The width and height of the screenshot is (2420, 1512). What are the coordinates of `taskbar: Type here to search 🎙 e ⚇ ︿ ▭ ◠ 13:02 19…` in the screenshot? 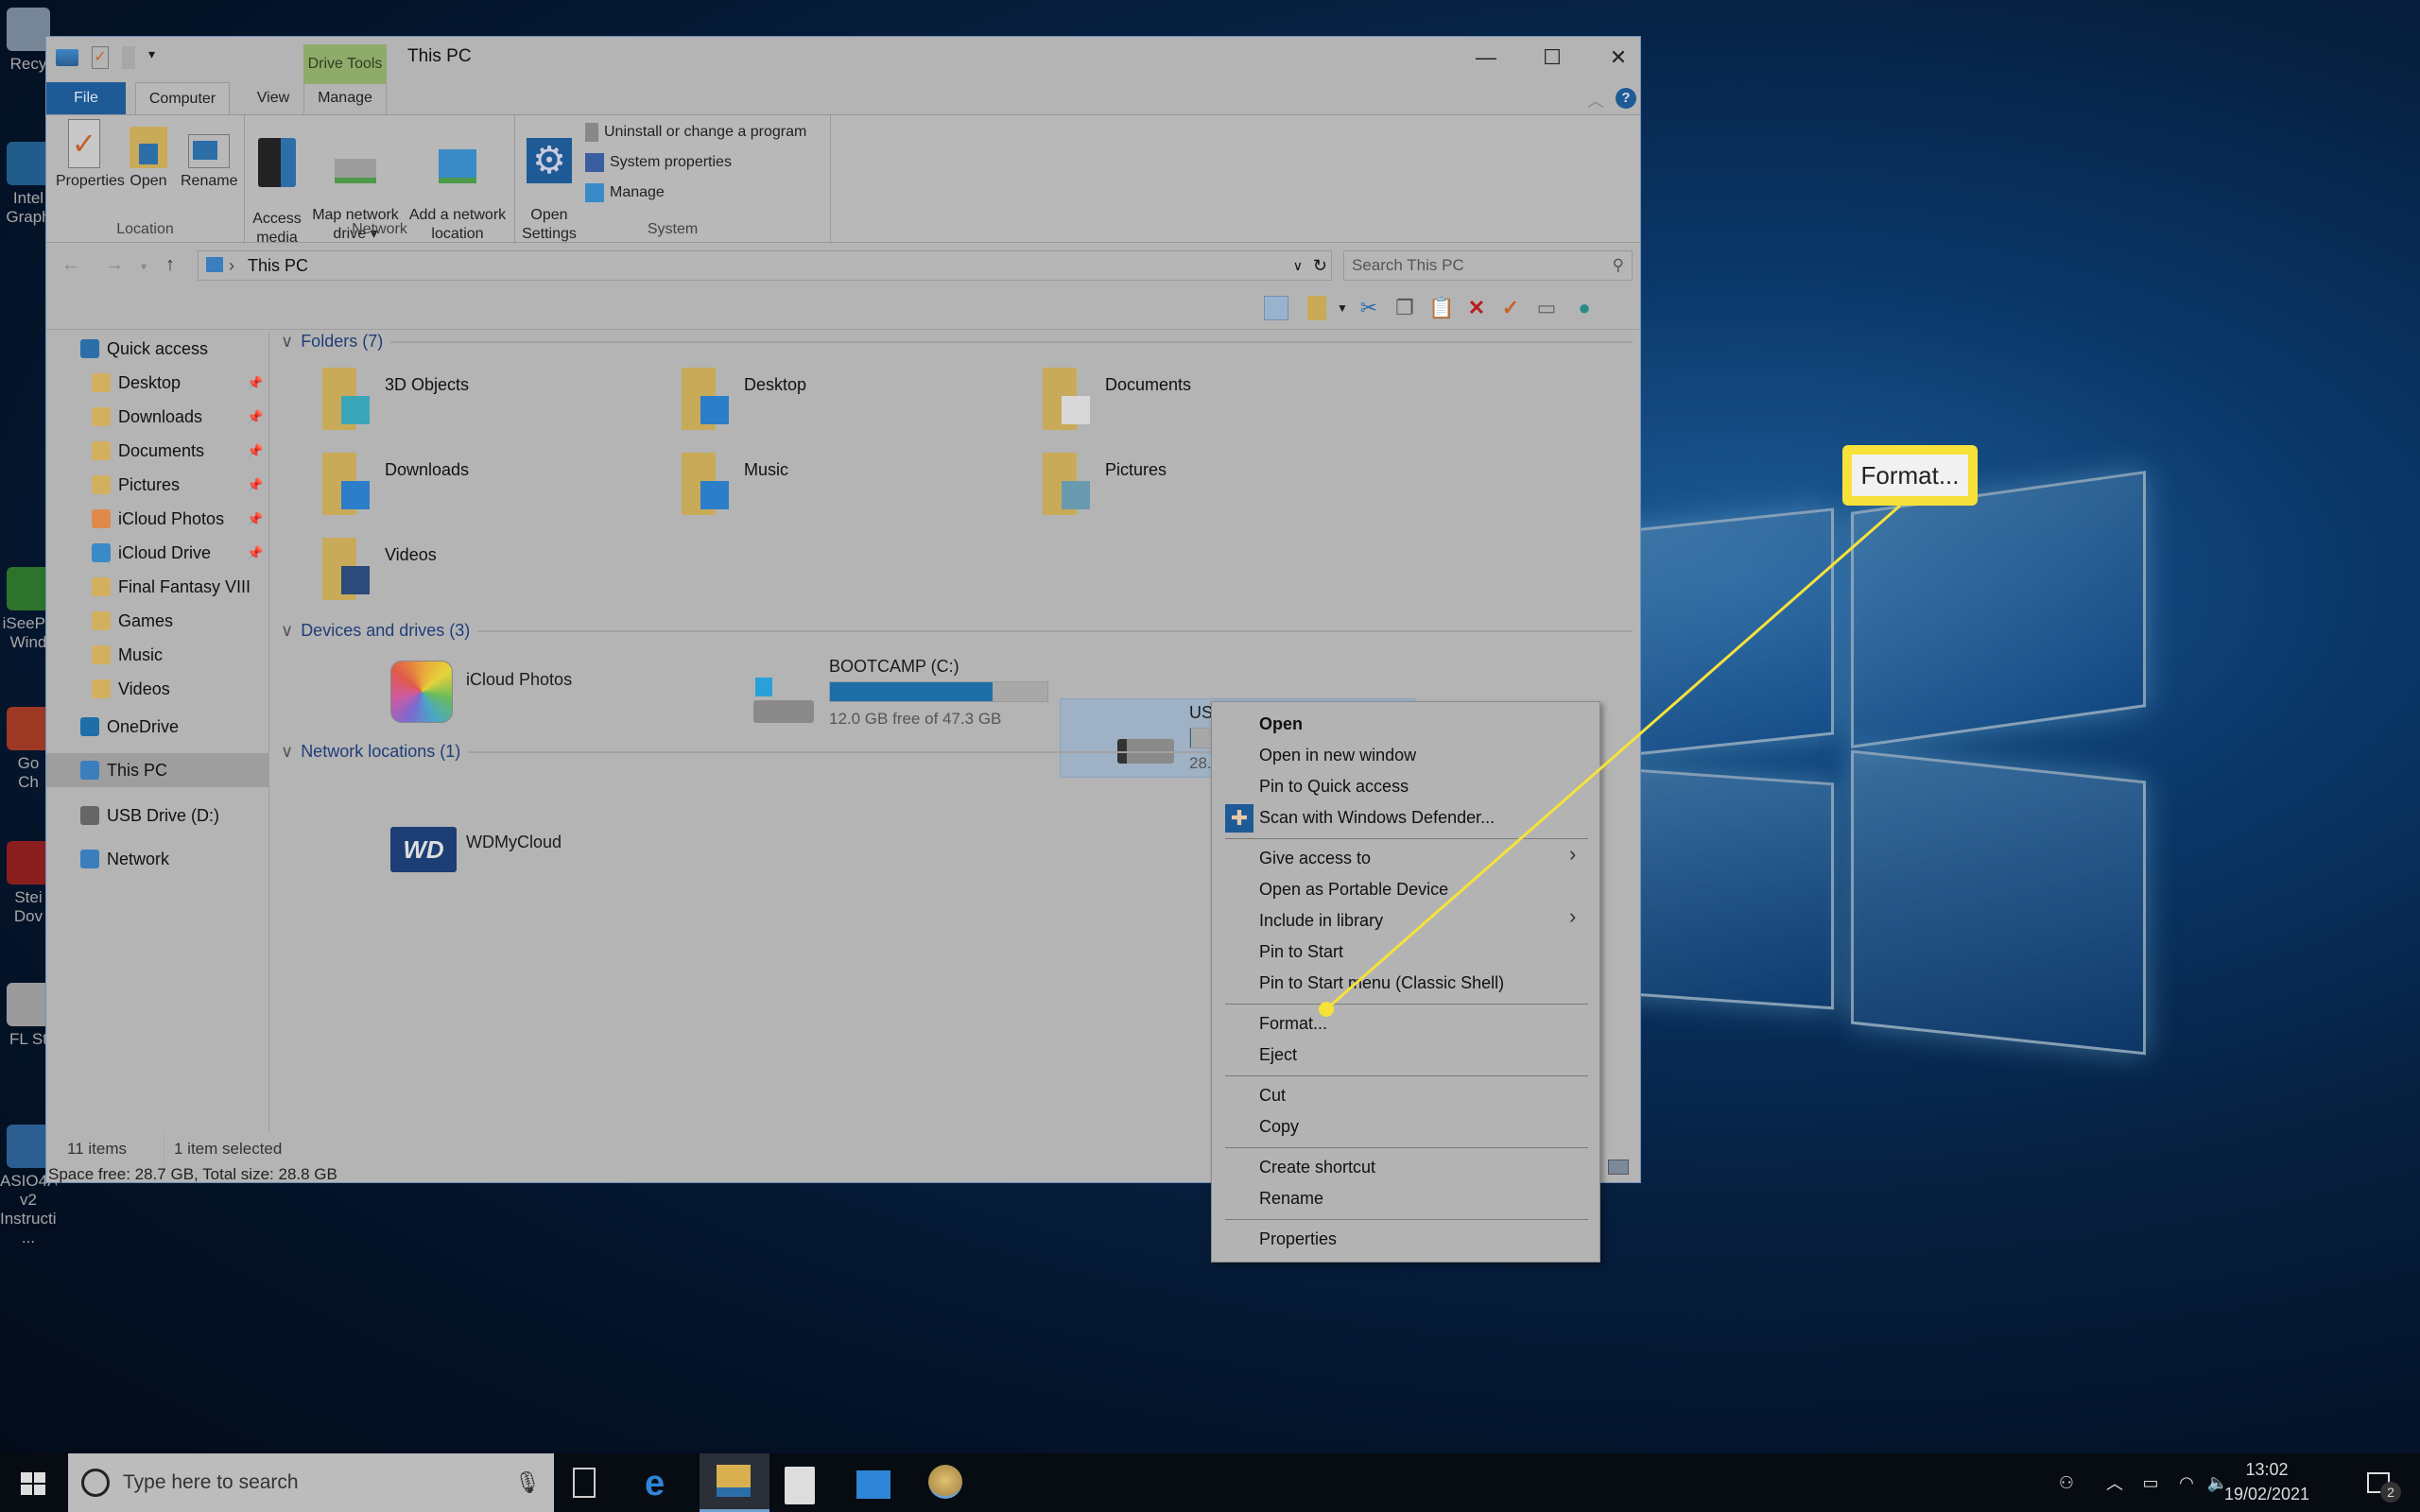 It's located at (1210, 1482).